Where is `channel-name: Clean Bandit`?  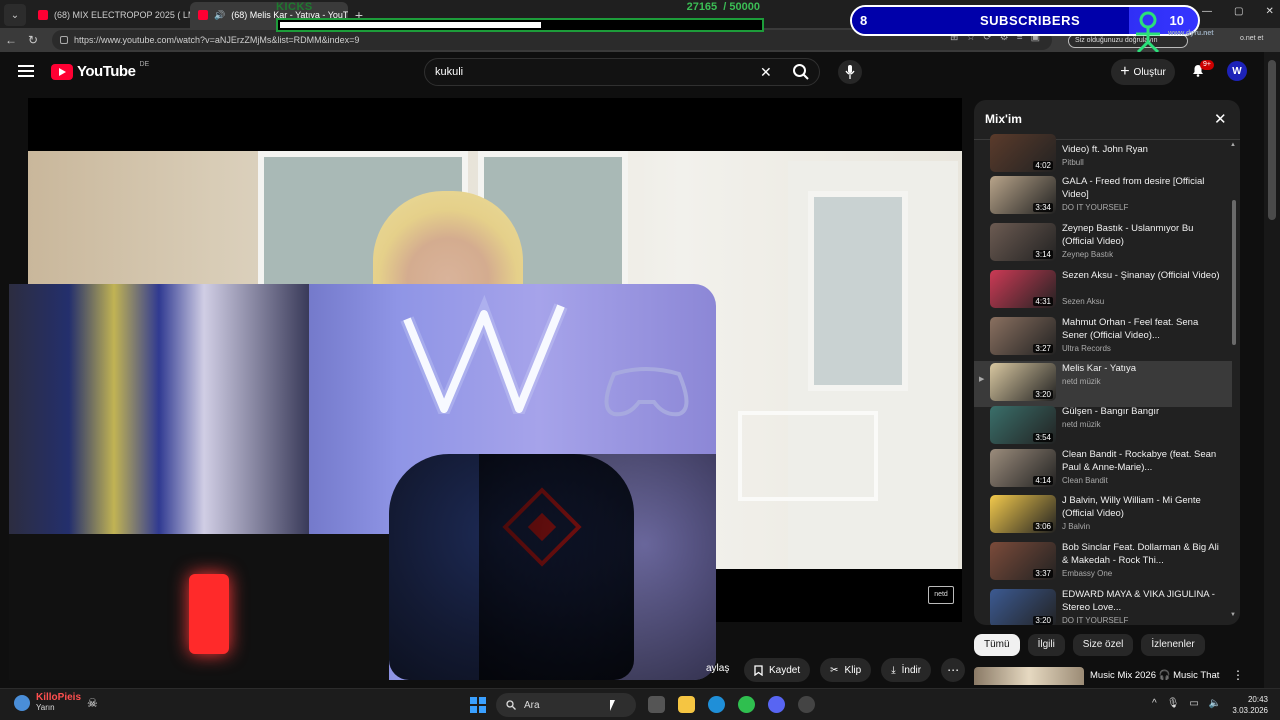 channel-name: Clean Bandit is located at coordinates (1085, 480).